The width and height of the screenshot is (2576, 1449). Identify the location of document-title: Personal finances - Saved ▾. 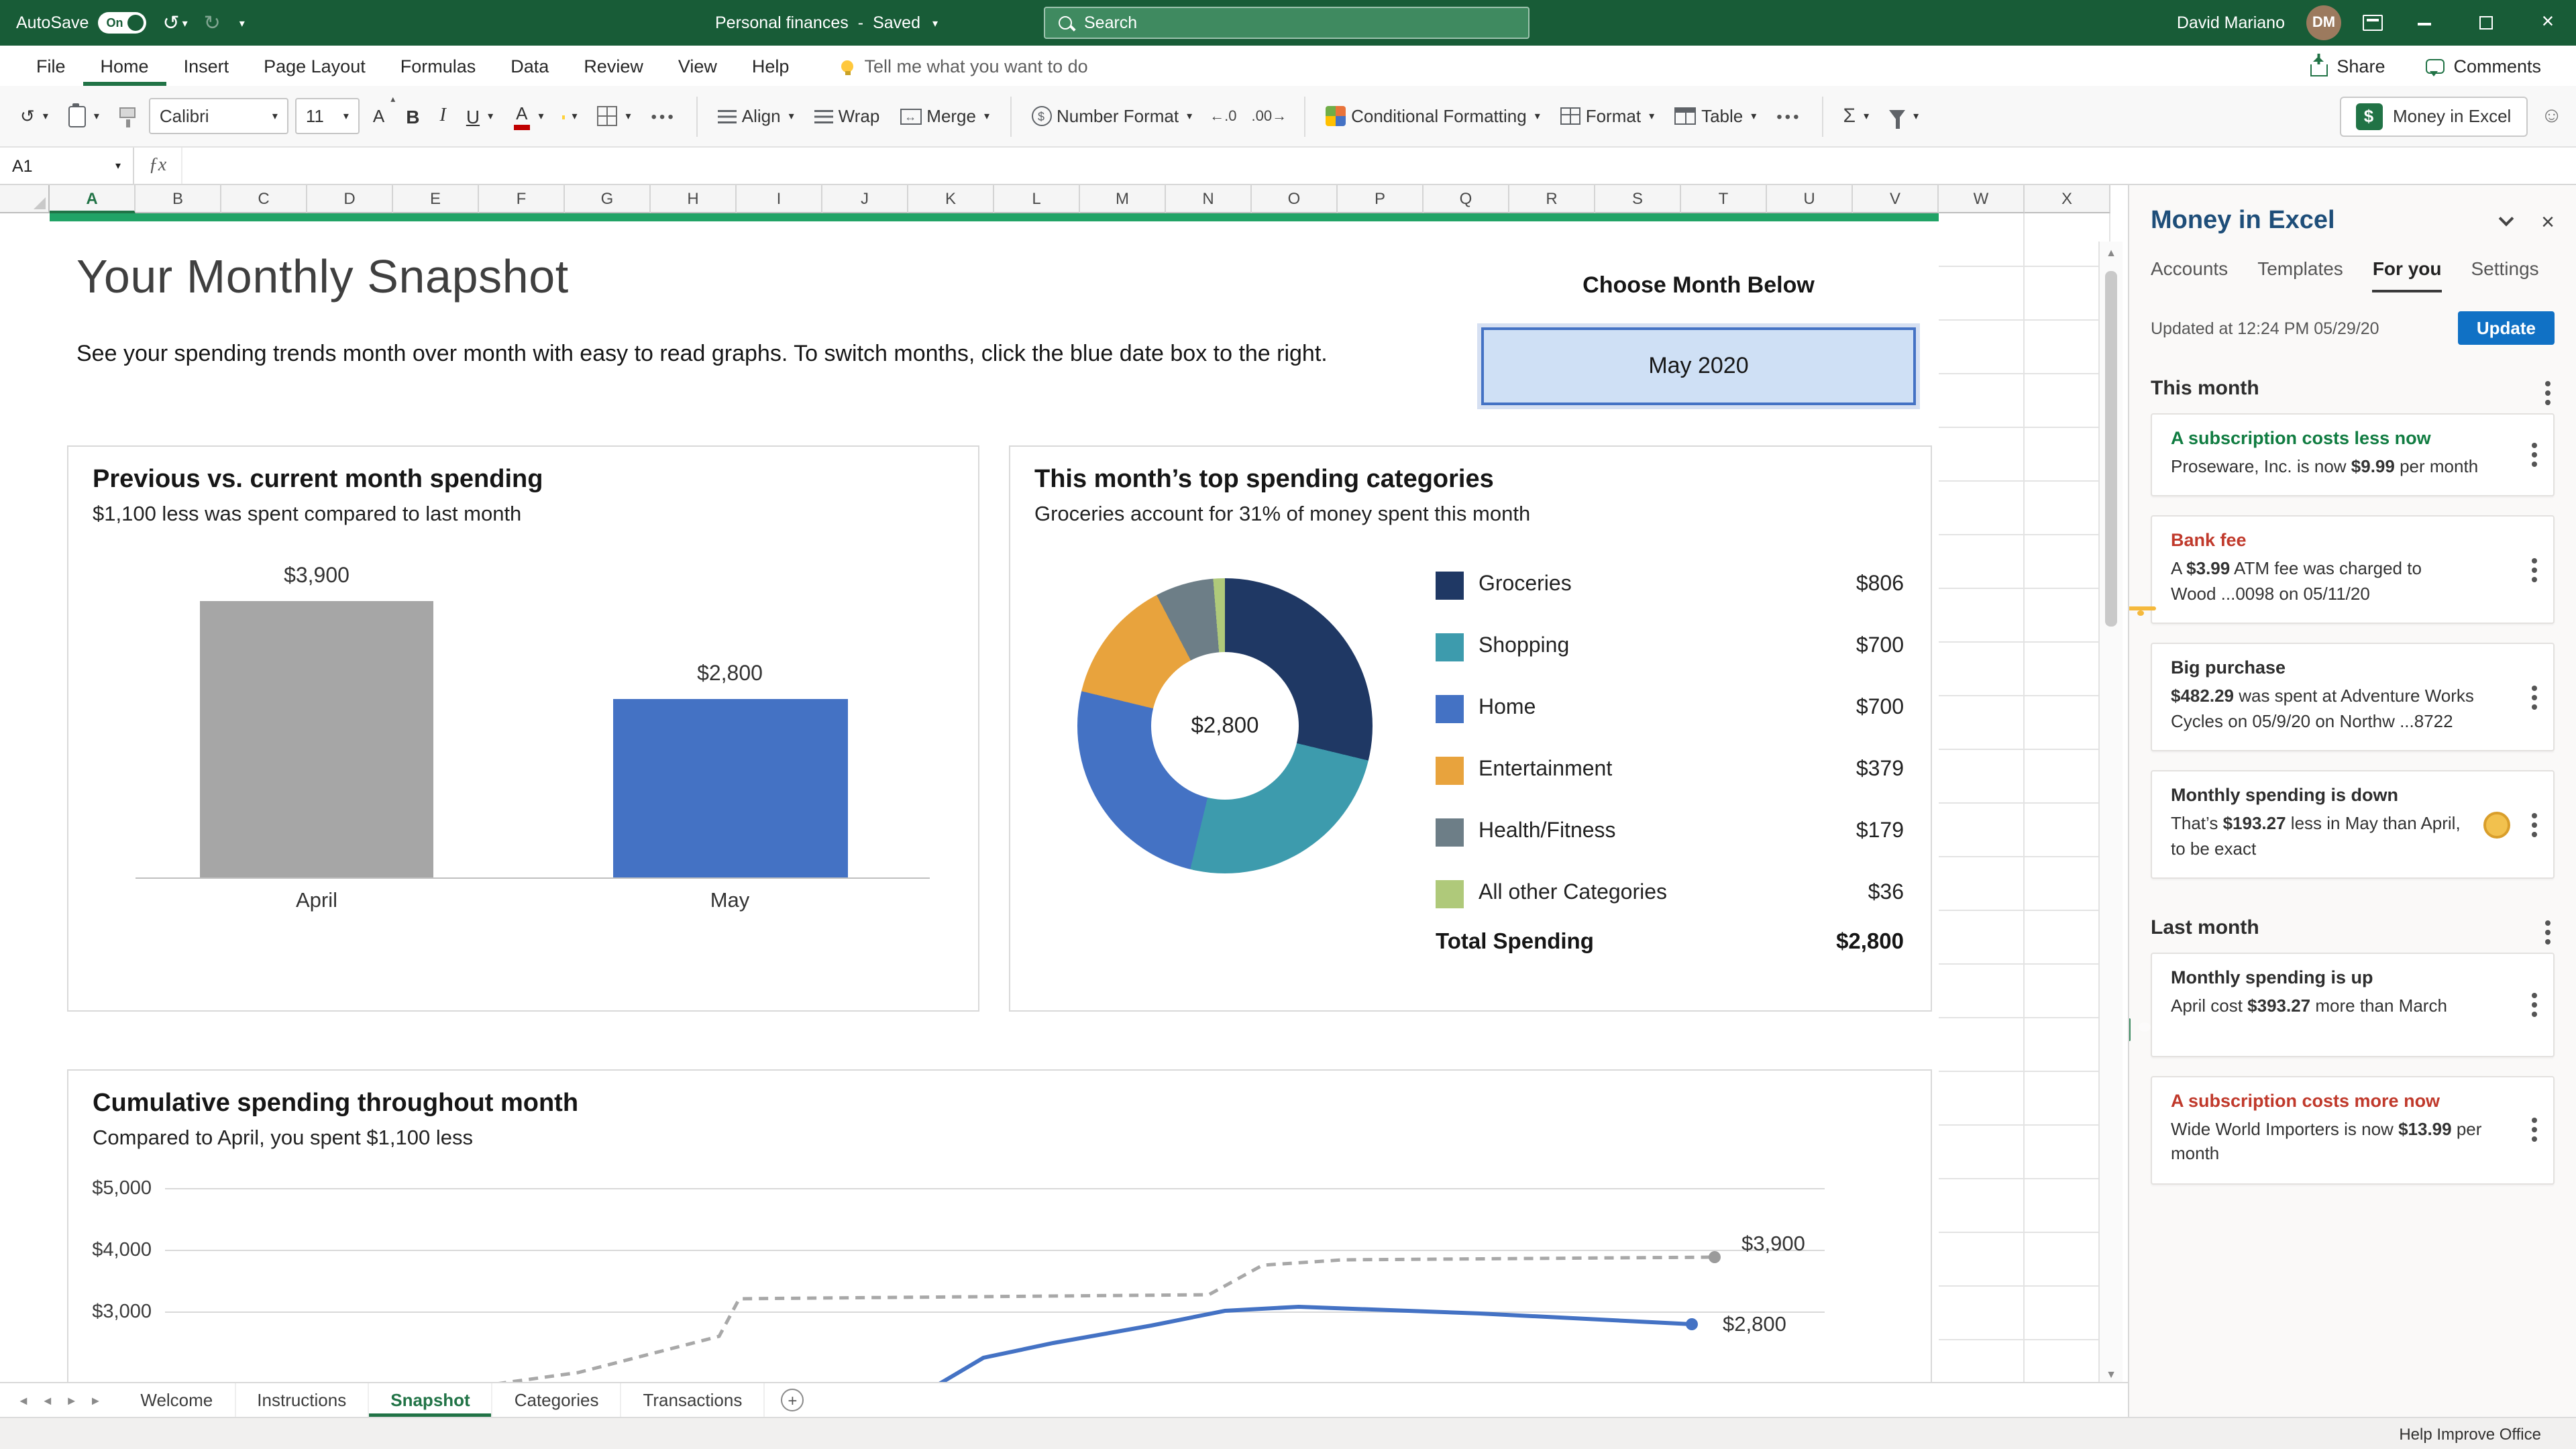
(826, 23).